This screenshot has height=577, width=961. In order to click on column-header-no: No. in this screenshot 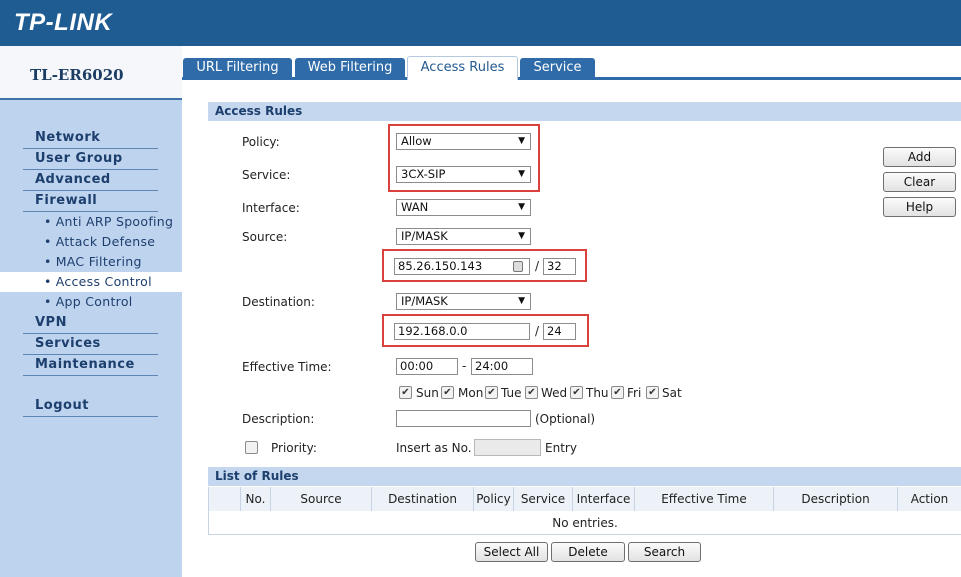, I will do `click(256, 499)`.